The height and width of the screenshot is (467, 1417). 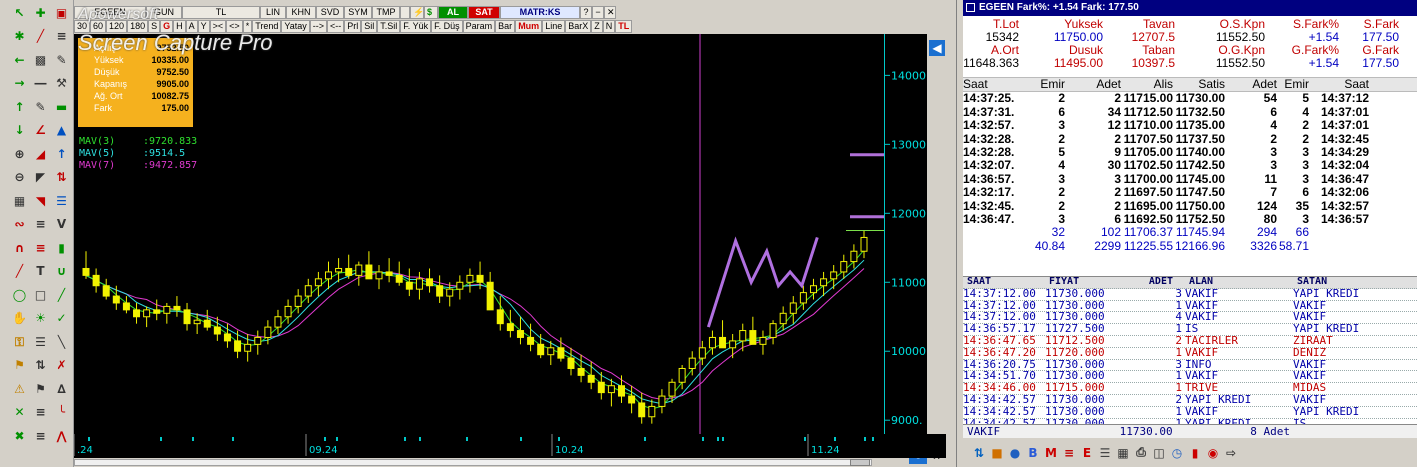 I want to click on slash-icon: ╱, so click(x=61, y=294).